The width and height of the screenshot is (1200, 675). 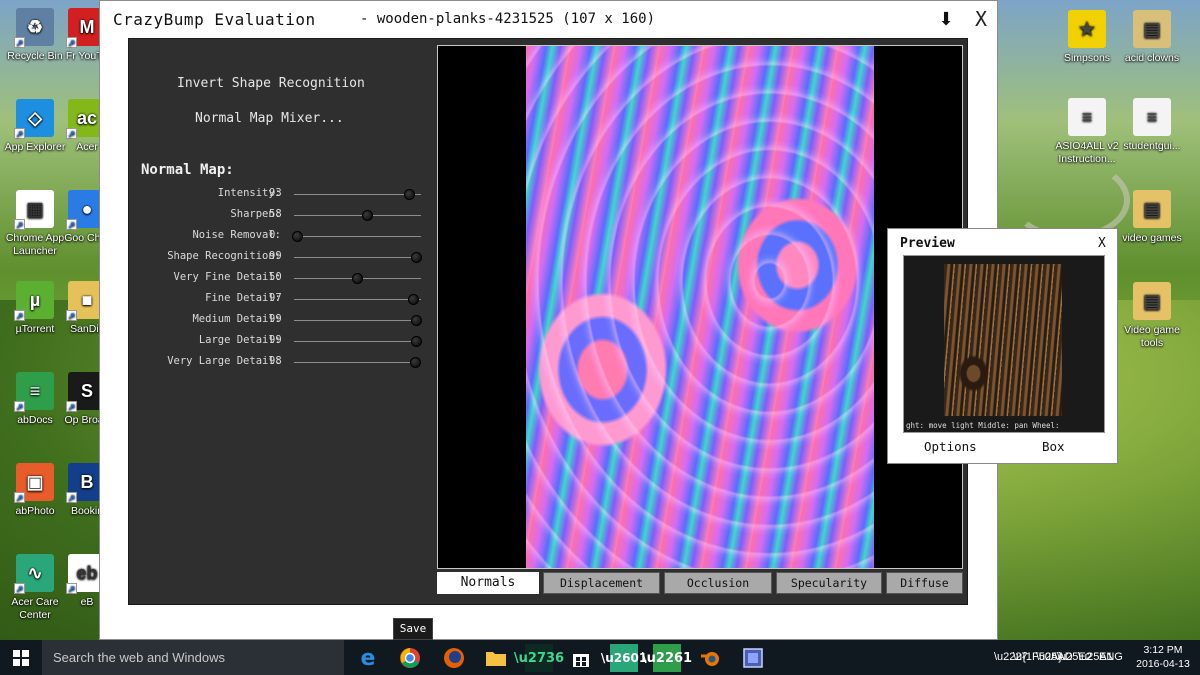 What do you see at coordinates (710, 658) in the screenshot?
I see `blender-icon` at bounding box center [710, 658].